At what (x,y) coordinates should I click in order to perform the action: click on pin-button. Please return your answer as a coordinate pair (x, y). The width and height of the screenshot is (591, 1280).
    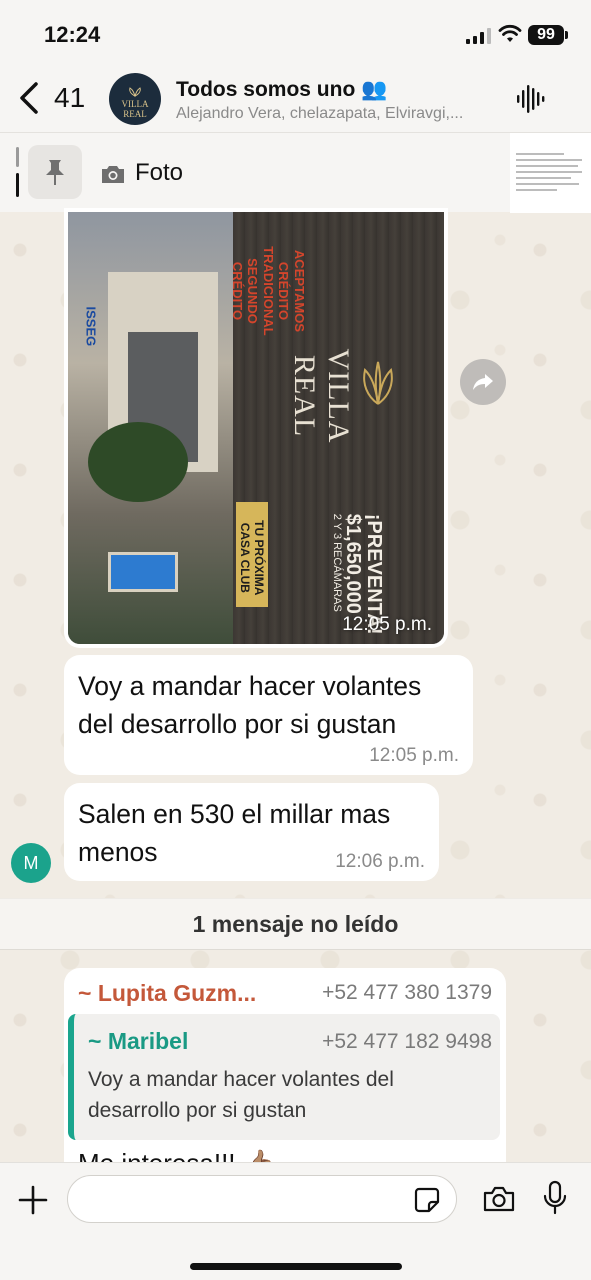
    Looking at the image, I should click on (55, 172).